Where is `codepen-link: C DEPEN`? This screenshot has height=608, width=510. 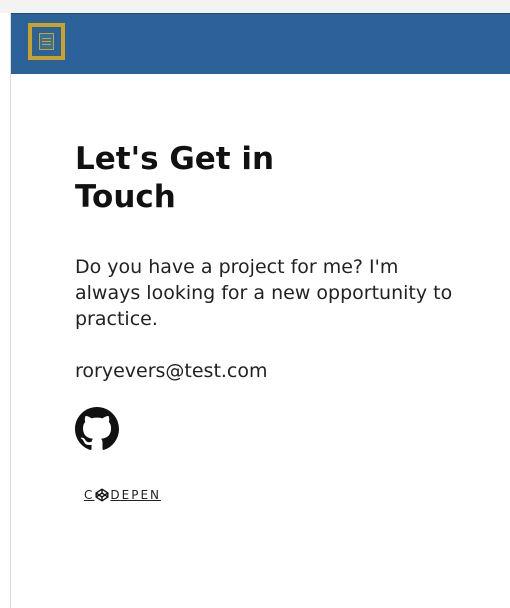
codepen-link: C DEPEN is located at coordinates (274, 495).